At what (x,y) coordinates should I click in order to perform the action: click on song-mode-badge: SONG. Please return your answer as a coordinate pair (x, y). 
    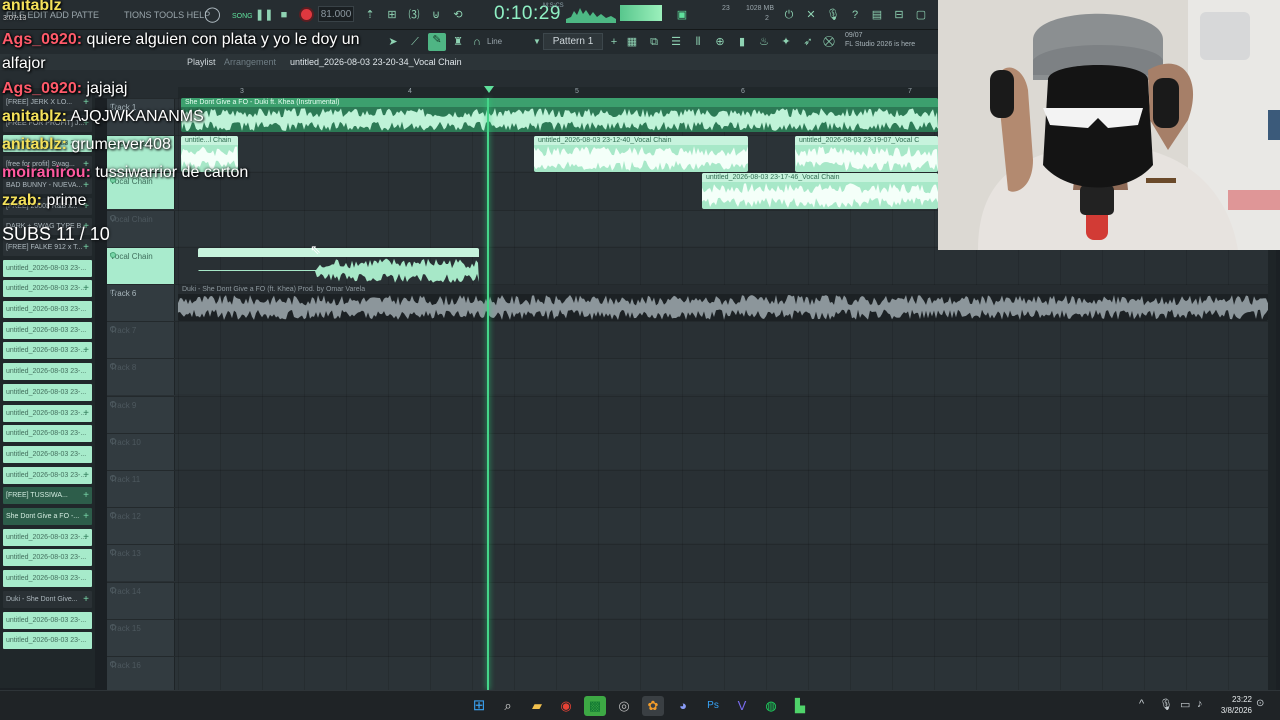
    Looking at the image, I should click on (242, 15).